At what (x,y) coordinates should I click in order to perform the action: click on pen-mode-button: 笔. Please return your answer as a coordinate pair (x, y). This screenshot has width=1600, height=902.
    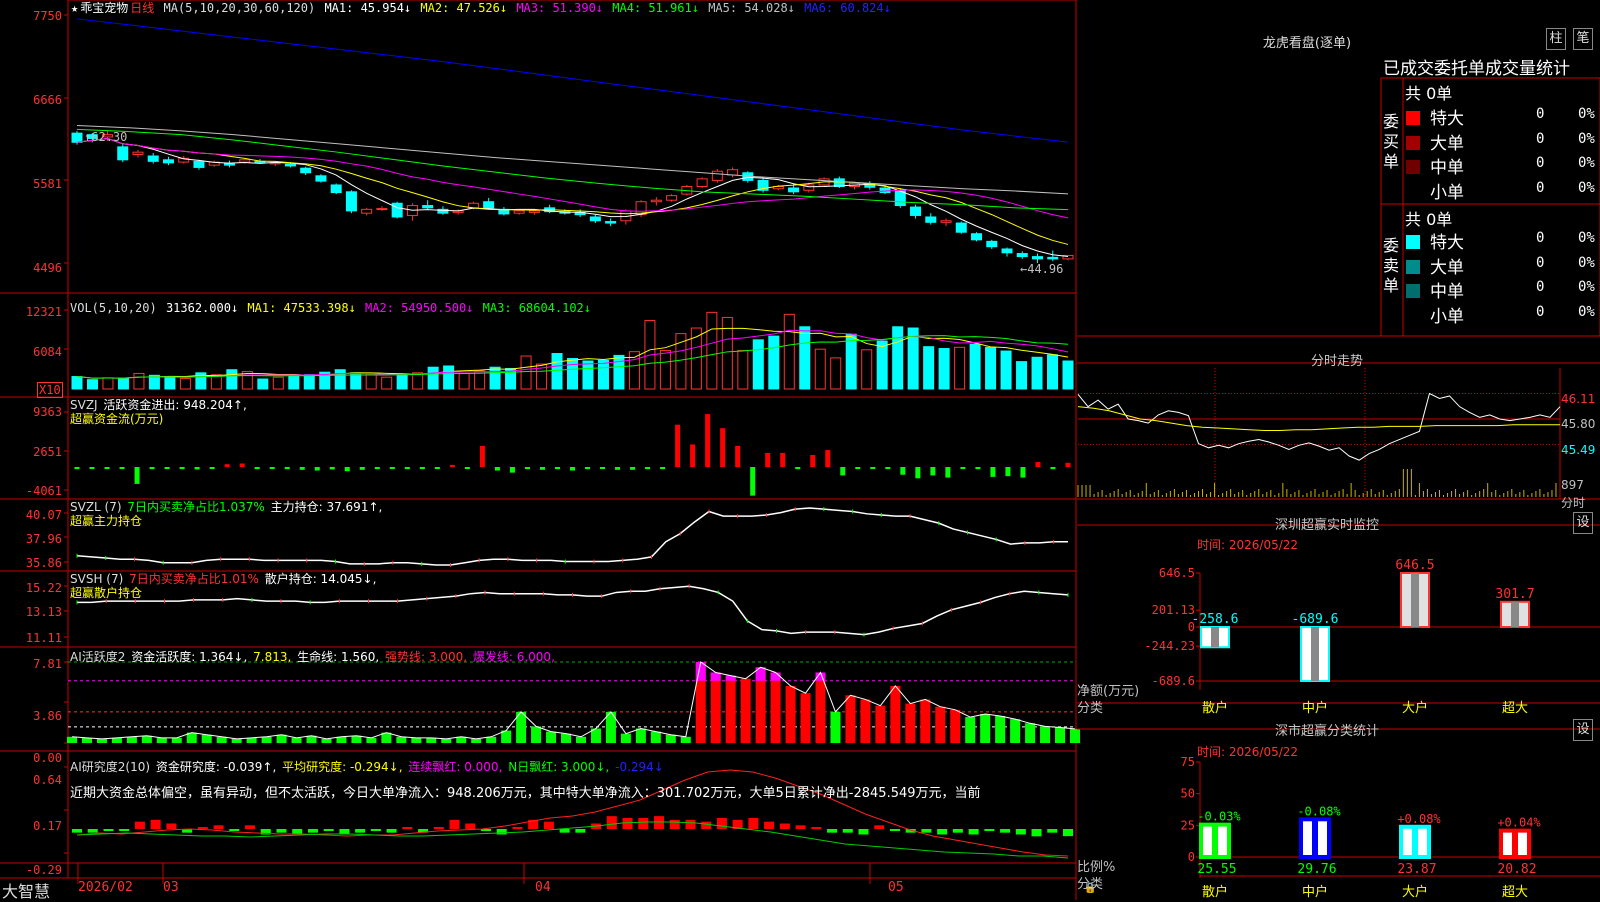
    Looking at the image, I should click on (1583, 39).